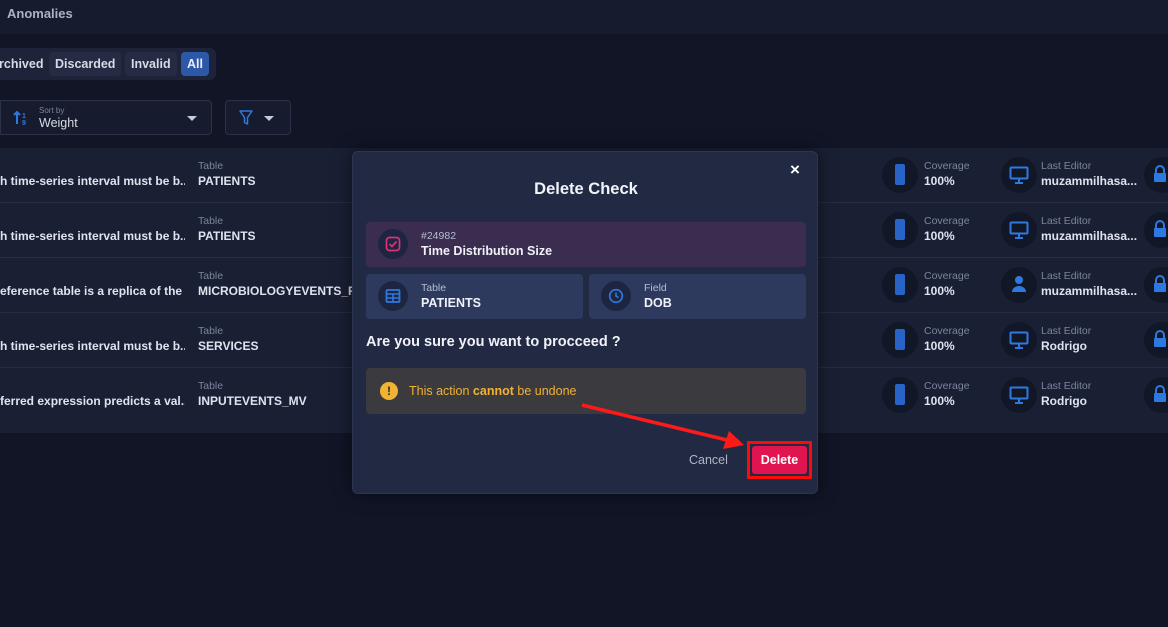 The width and height of the screenshot is (1168, 627). I want to click on cancel-button: Cancel, so click(708, 460).